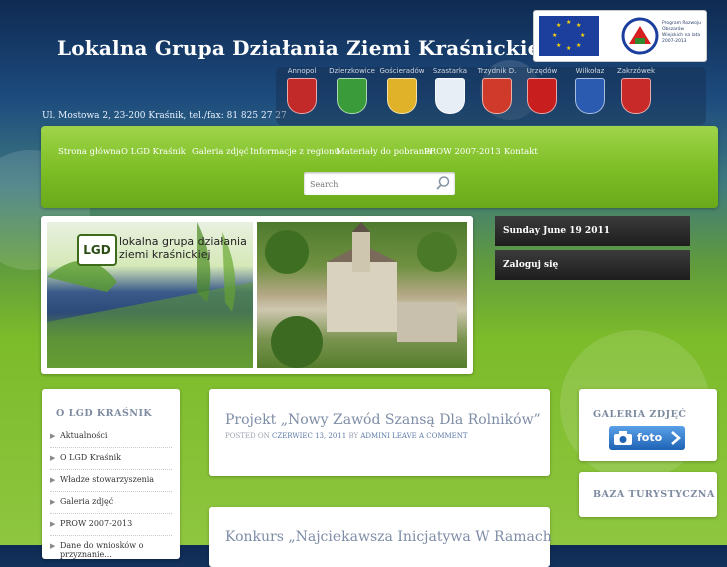  Describe the element at coordinates (111, 481) in the screenshot. I see `sidebar-item-authorities: ▶ Władze stowarzyszenia` at that location.